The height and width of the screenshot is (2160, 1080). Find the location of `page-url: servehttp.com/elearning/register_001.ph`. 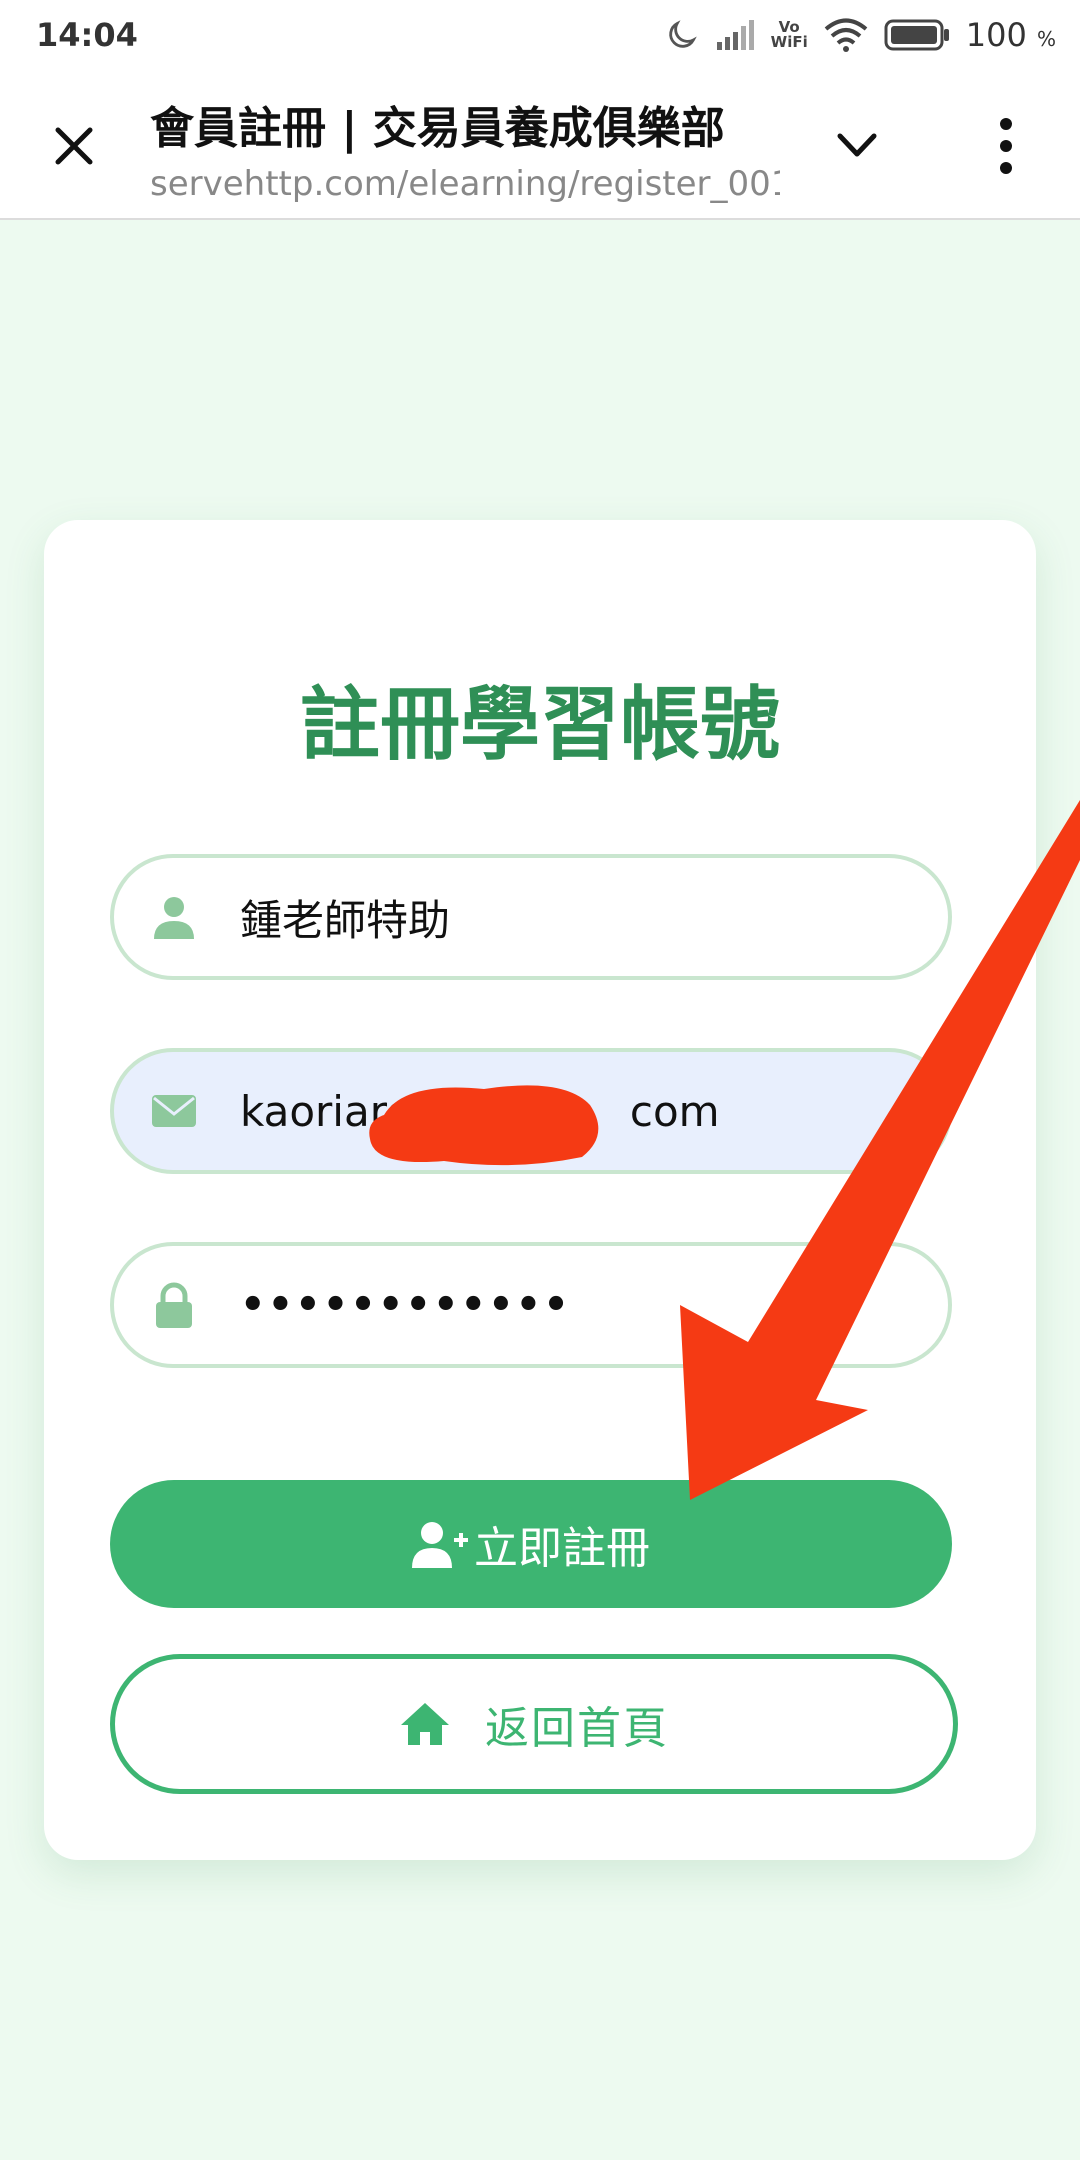

page-url: servehttp.com/elearning/register_001.ph is located at coordinates (465, 184).